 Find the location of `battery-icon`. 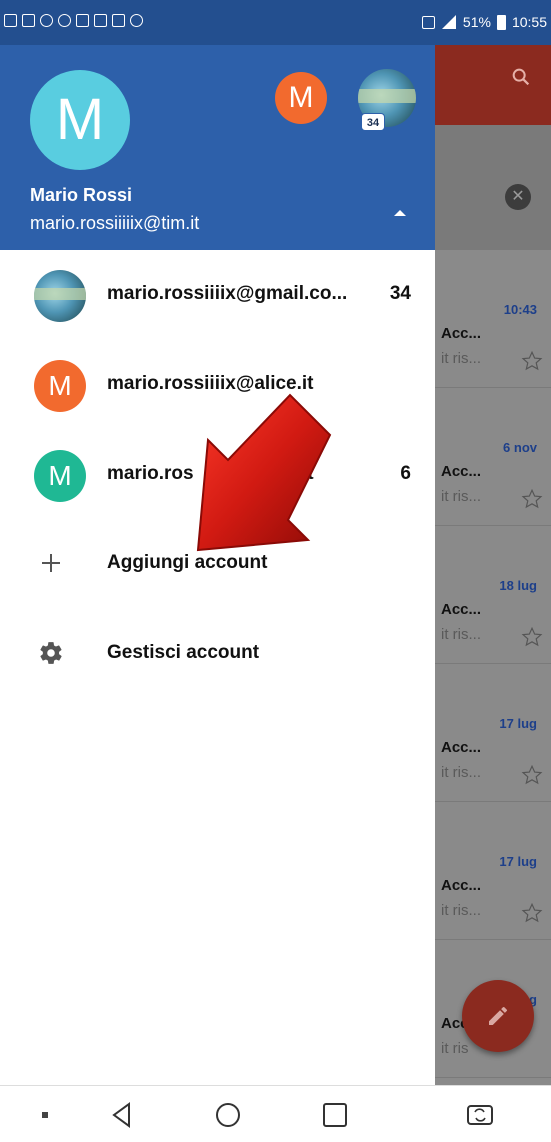

battery-icon is located at coordinates (501, 22).